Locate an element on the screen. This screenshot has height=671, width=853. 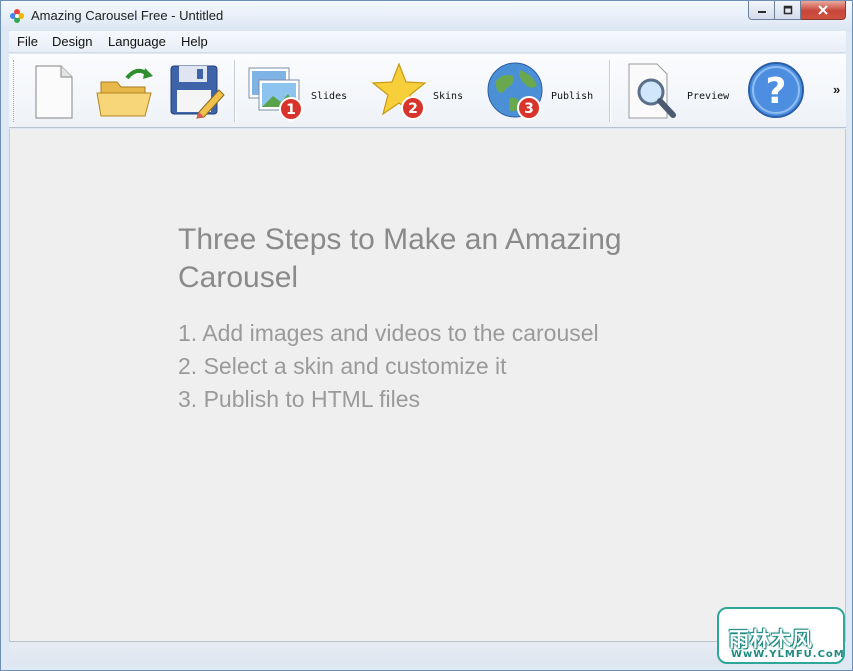
title-bar: Amazing Carousel Free - Untitled is located at coordinates (426, 16).